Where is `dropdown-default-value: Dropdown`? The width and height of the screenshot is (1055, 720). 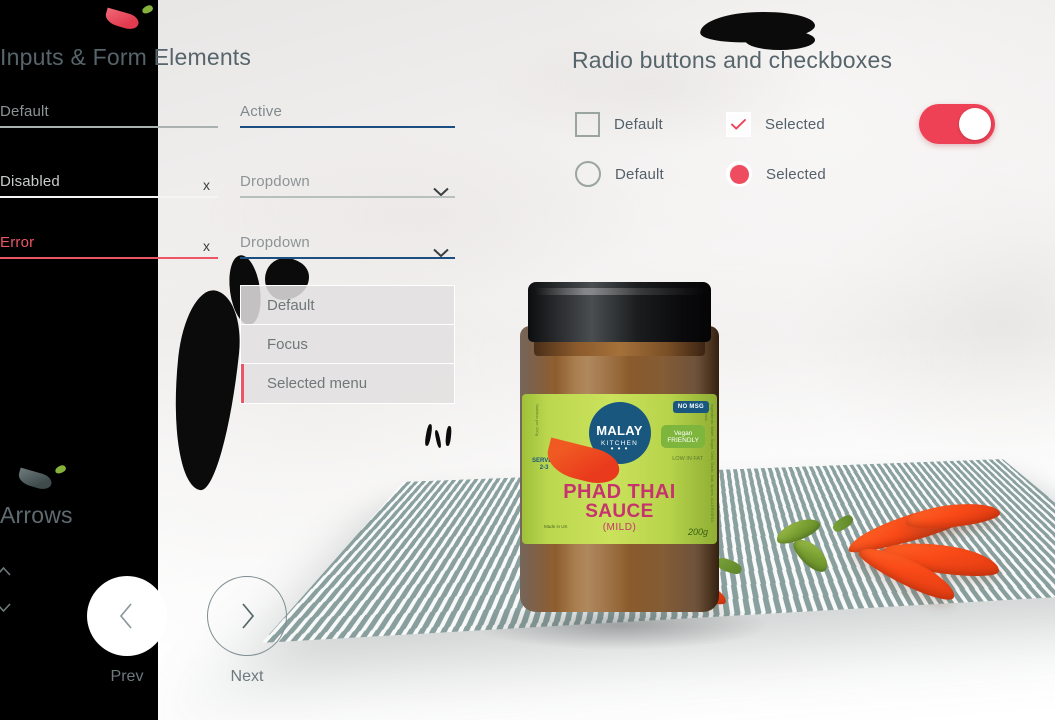
dropdown-default-value: Dropdown is located at coordinates (275, 181).